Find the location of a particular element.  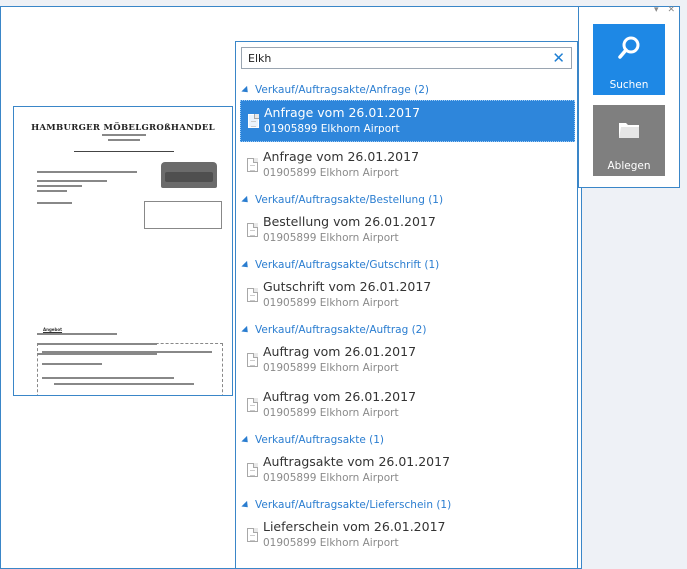

search-button: Suchen is located at coordinates (629, 59).